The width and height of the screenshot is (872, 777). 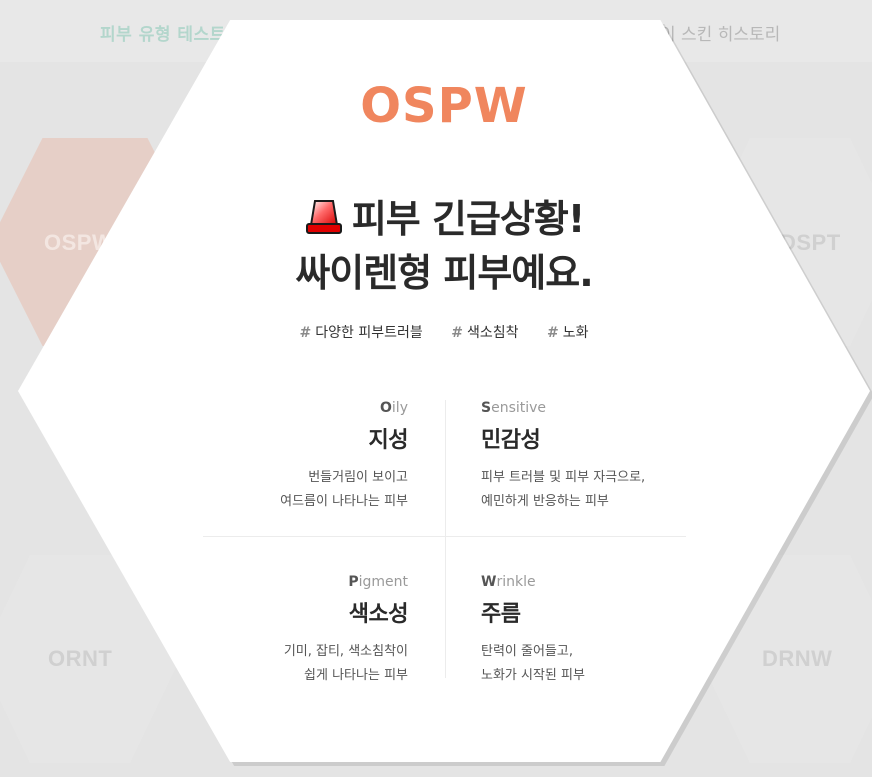 I want to click on tag-item: # 노화, so click(x=568, y=332).